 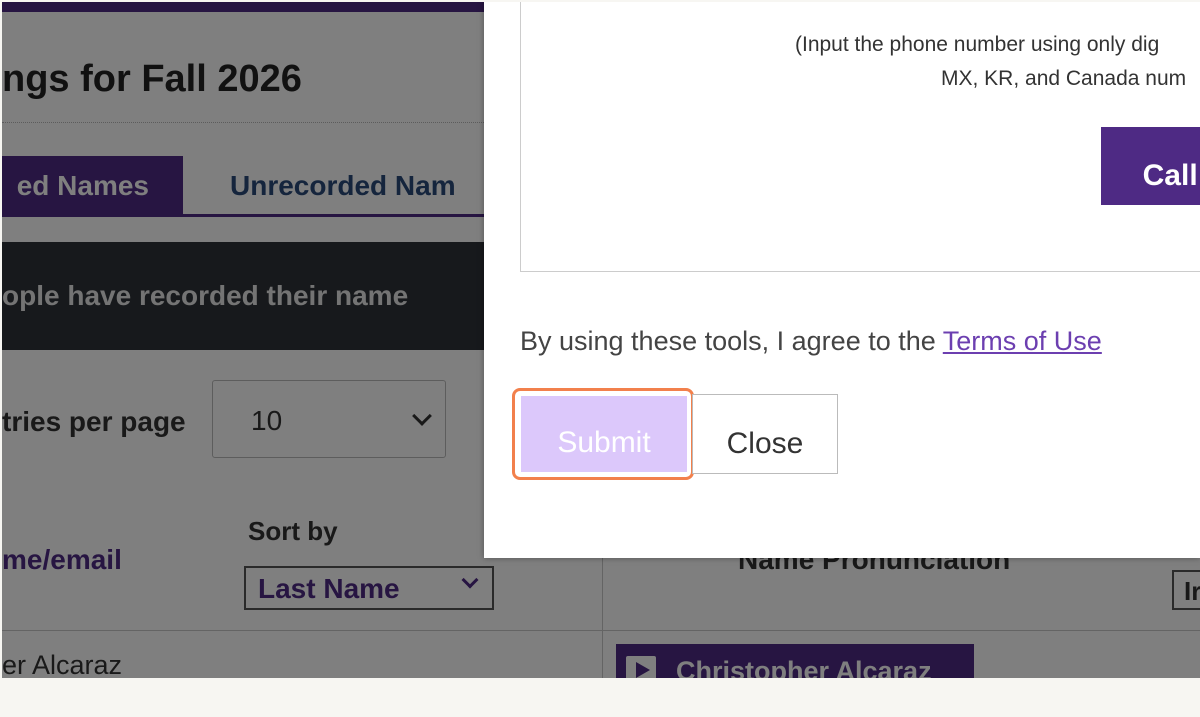 What do you see at coordinates (1022, 341) in the screenshot?
I see `terms-of-use-link: Terms of Use` at bounding box center [1022, 341].